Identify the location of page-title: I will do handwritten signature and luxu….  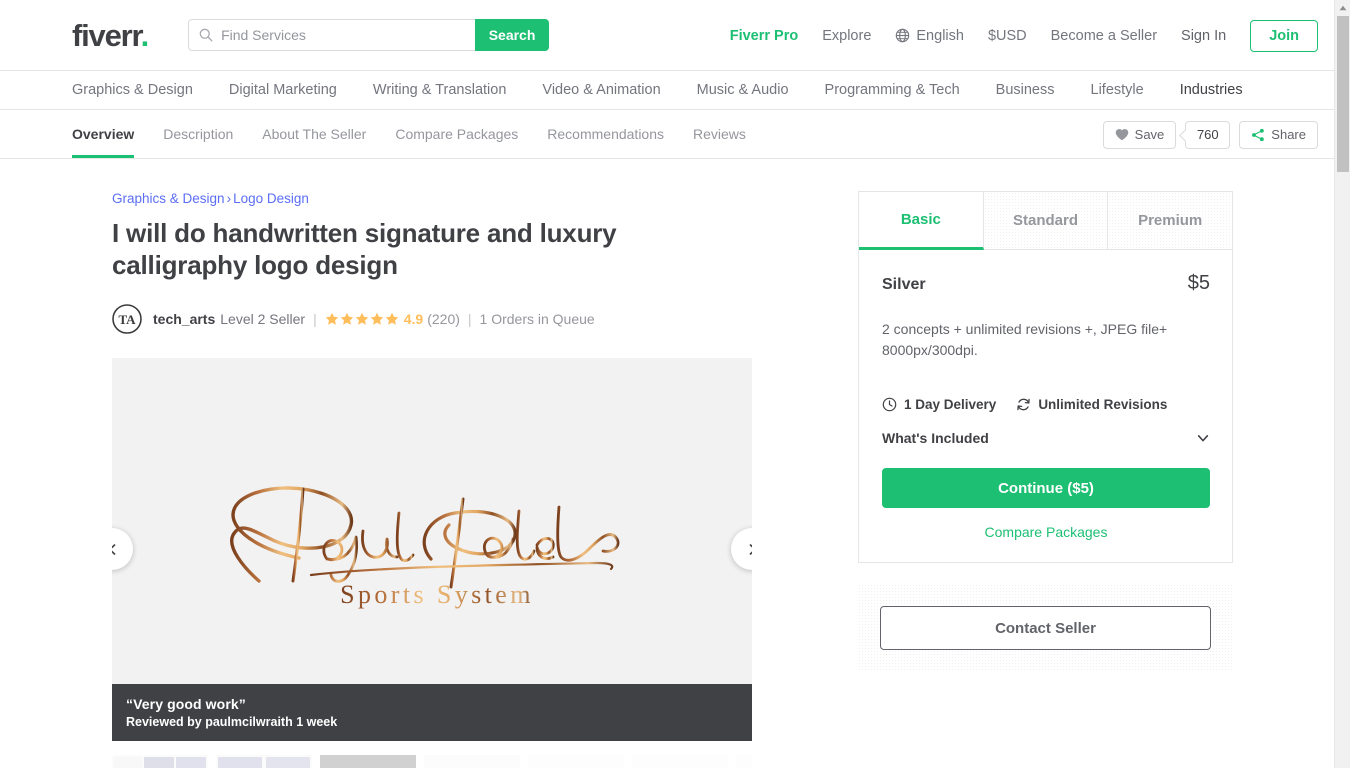
(364, 249).